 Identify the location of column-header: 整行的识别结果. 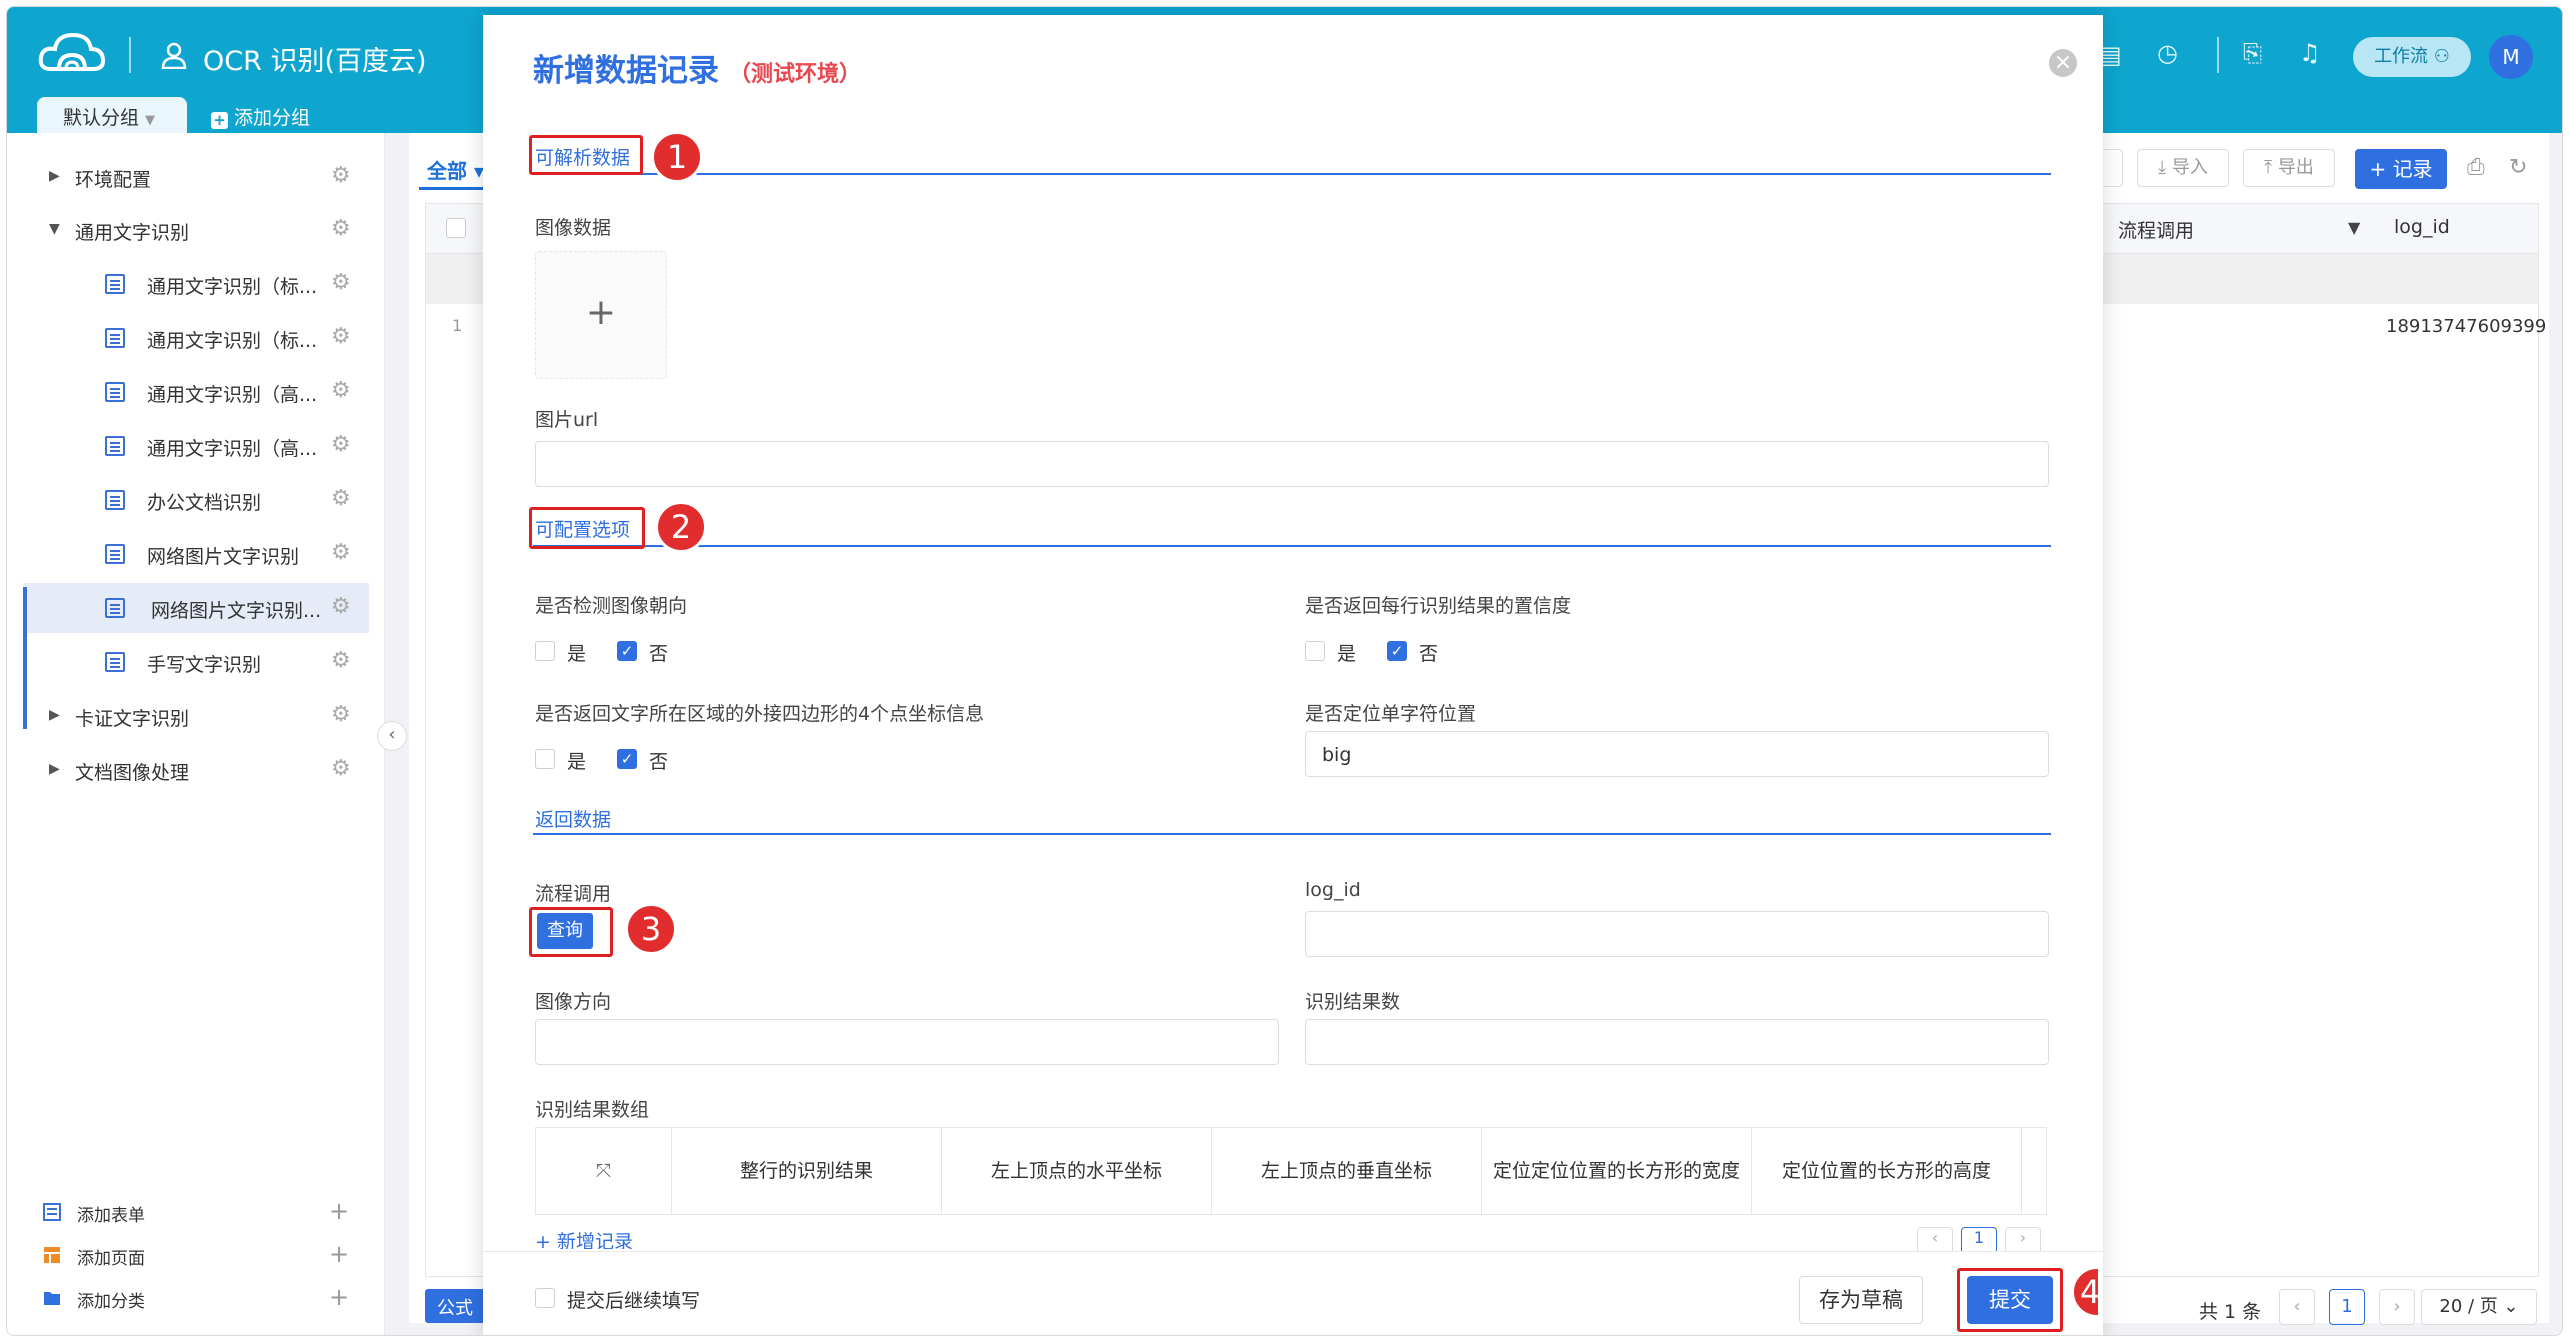
(807, 1171).